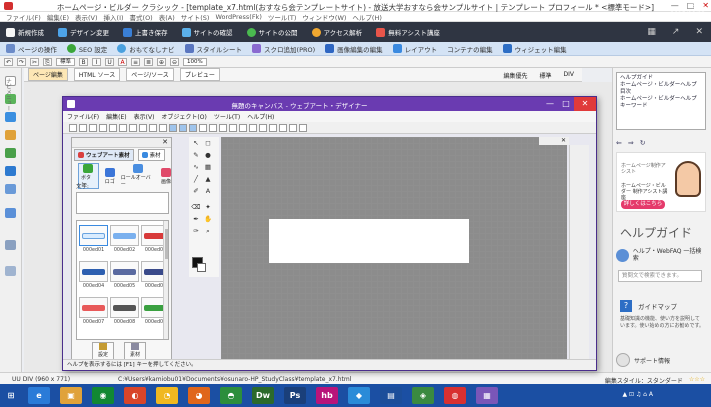 This screenshot has width=711, height=407. I want to click on taskbar-clock: 13:53 2015/06/08, so click(685, 11).